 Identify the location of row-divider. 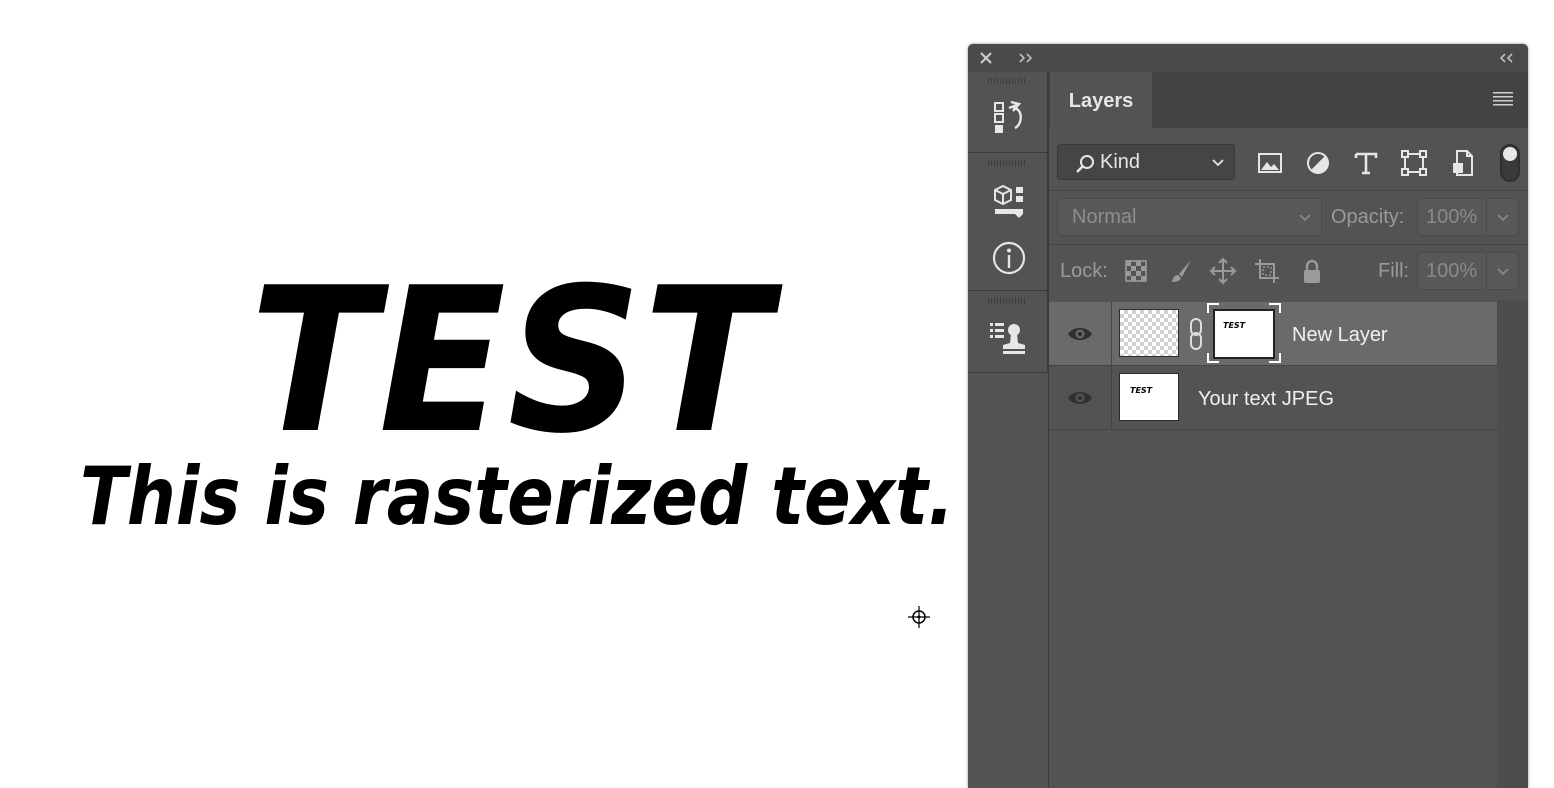
(1273, 429).